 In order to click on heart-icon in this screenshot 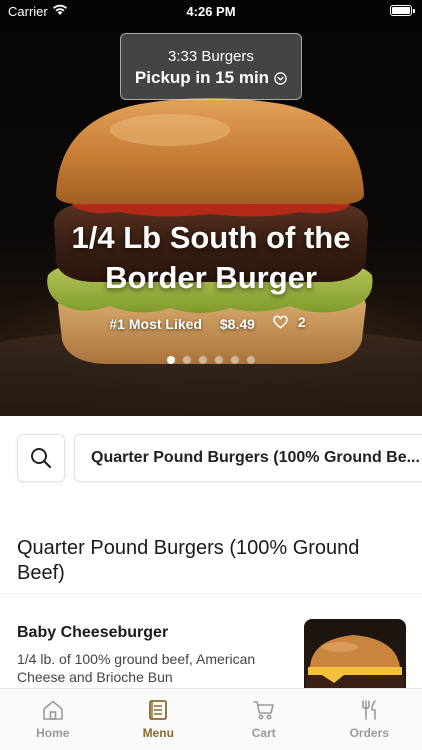, I will do `click(280, 322)`.